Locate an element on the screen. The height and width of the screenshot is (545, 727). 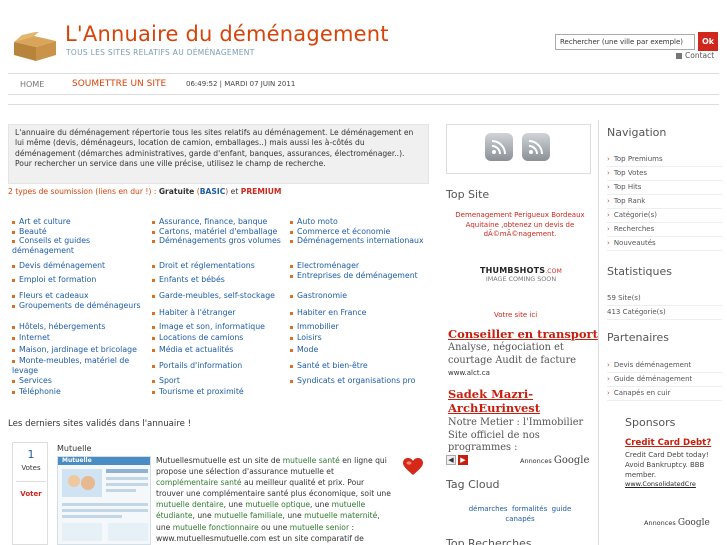
sidebar-nav-item: › Top Votes is located at coordinates (664, 174).